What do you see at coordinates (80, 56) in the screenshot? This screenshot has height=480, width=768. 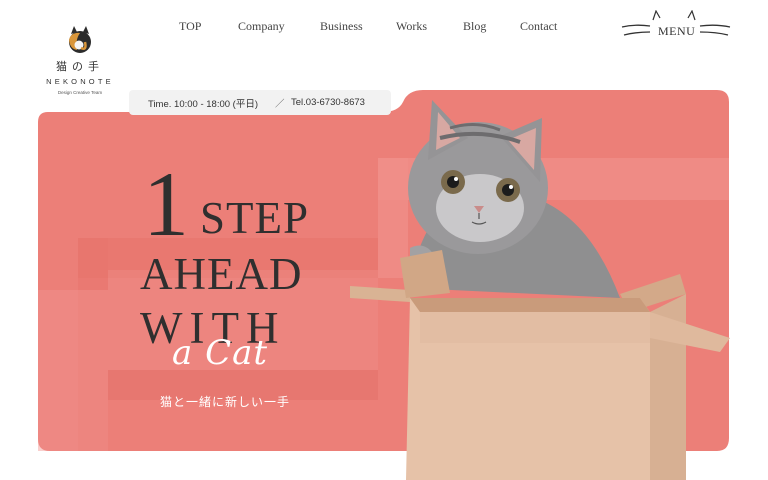 I see `site-logo: 猫の手 NEKONOTE Design Creative Team` at bounding box center [80, 56].